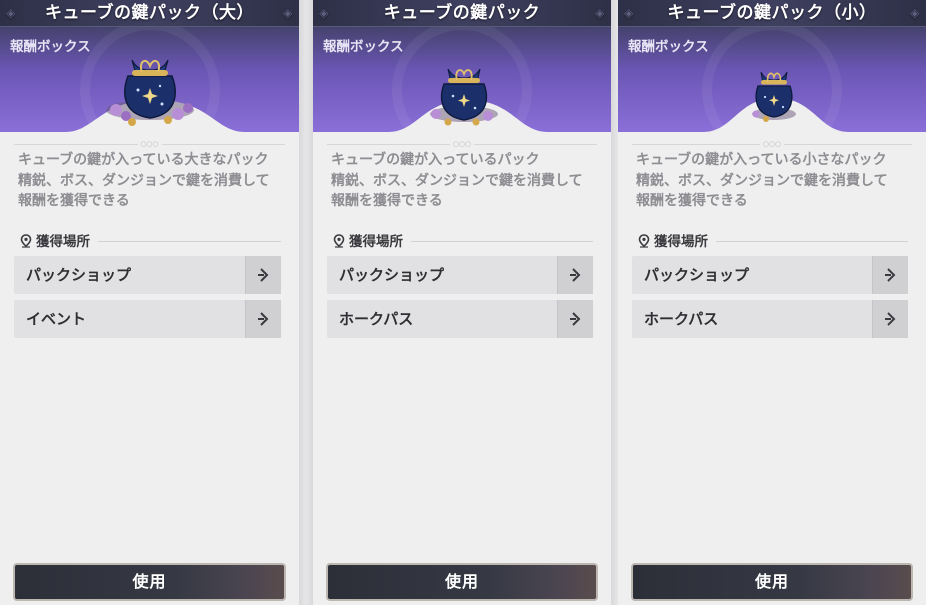  What do you see at coordinates (435, 160) in the screenshot?
I see `description-line: キューブの鍵が入っているパック` at bounding box center [435, 160].